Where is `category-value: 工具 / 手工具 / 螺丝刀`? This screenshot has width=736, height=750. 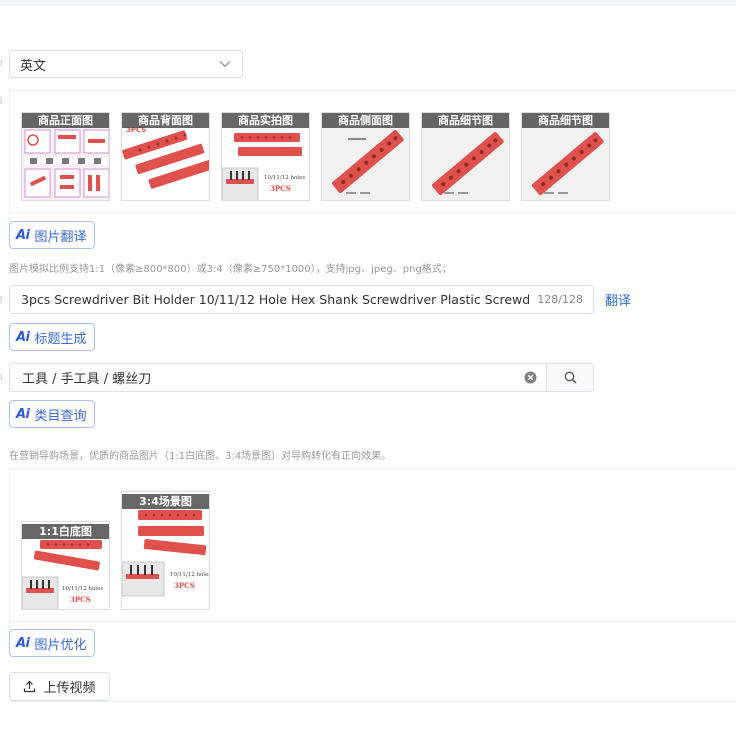
category-value: 工具 / 手工具 / 螺丝刀 is located at coordinates (87, 379).